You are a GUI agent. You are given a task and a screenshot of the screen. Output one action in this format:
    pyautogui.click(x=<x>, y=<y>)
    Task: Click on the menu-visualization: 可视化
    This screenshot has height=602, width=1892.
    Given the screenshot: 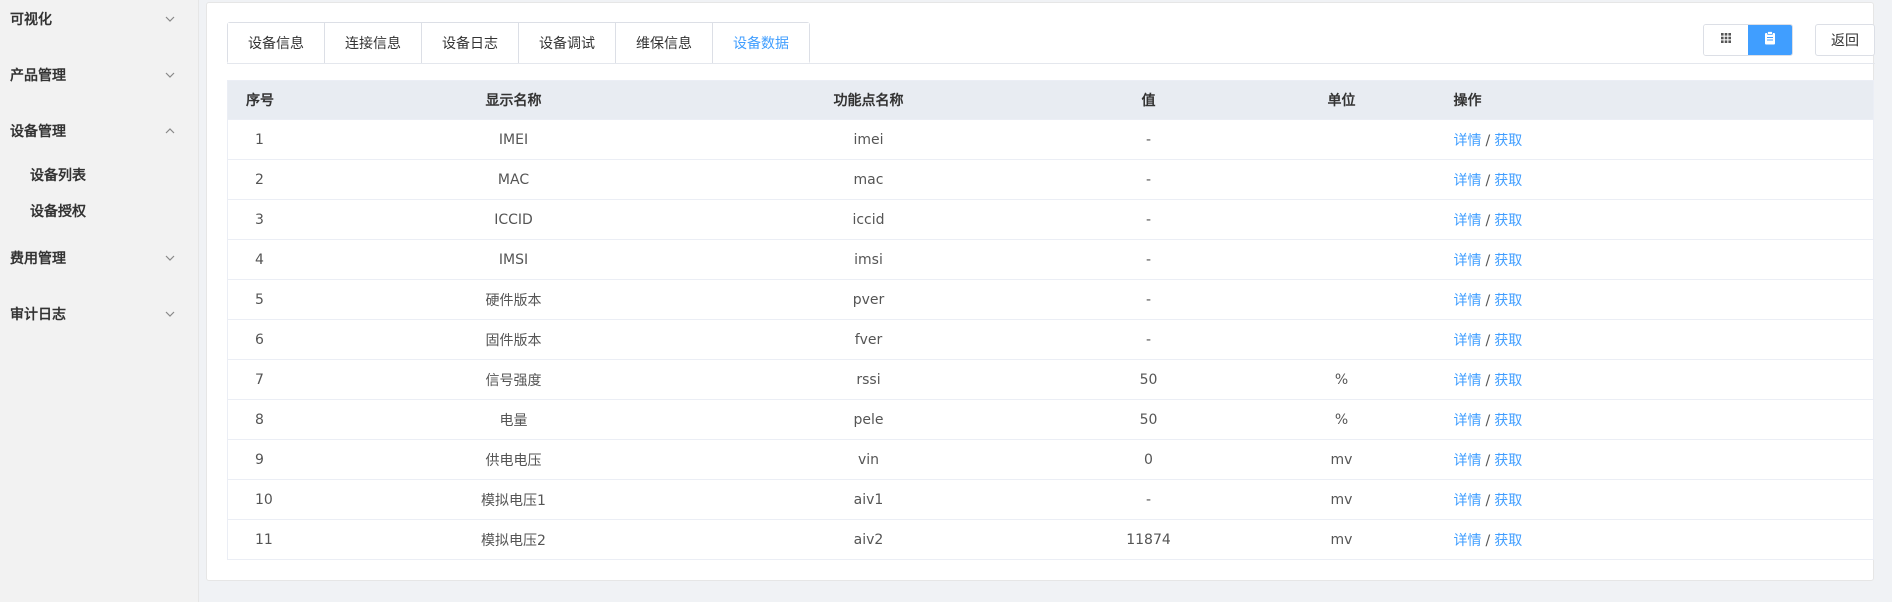 What is the action you would take?
    pyautogui.click(x=99, y=19)
    